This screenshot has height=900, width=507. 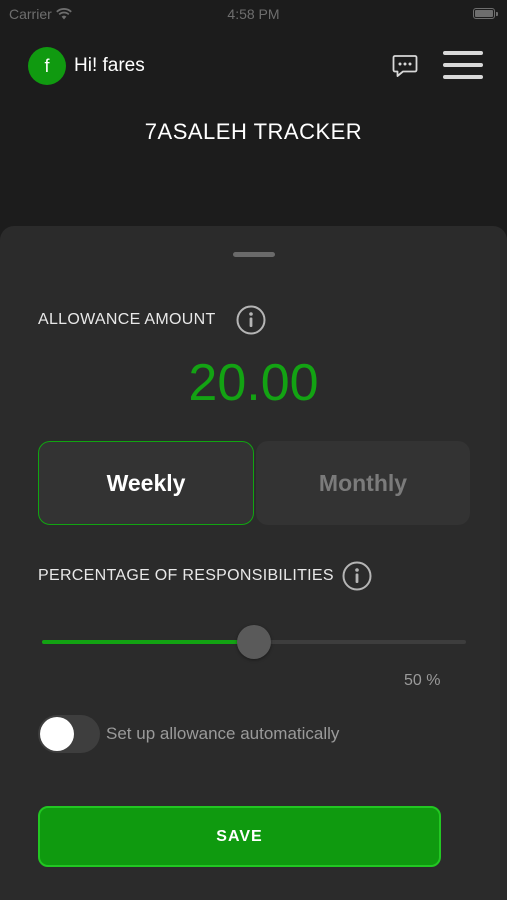 I want to click on monthly-option-button: Monthly, so click(x=363, y=483).